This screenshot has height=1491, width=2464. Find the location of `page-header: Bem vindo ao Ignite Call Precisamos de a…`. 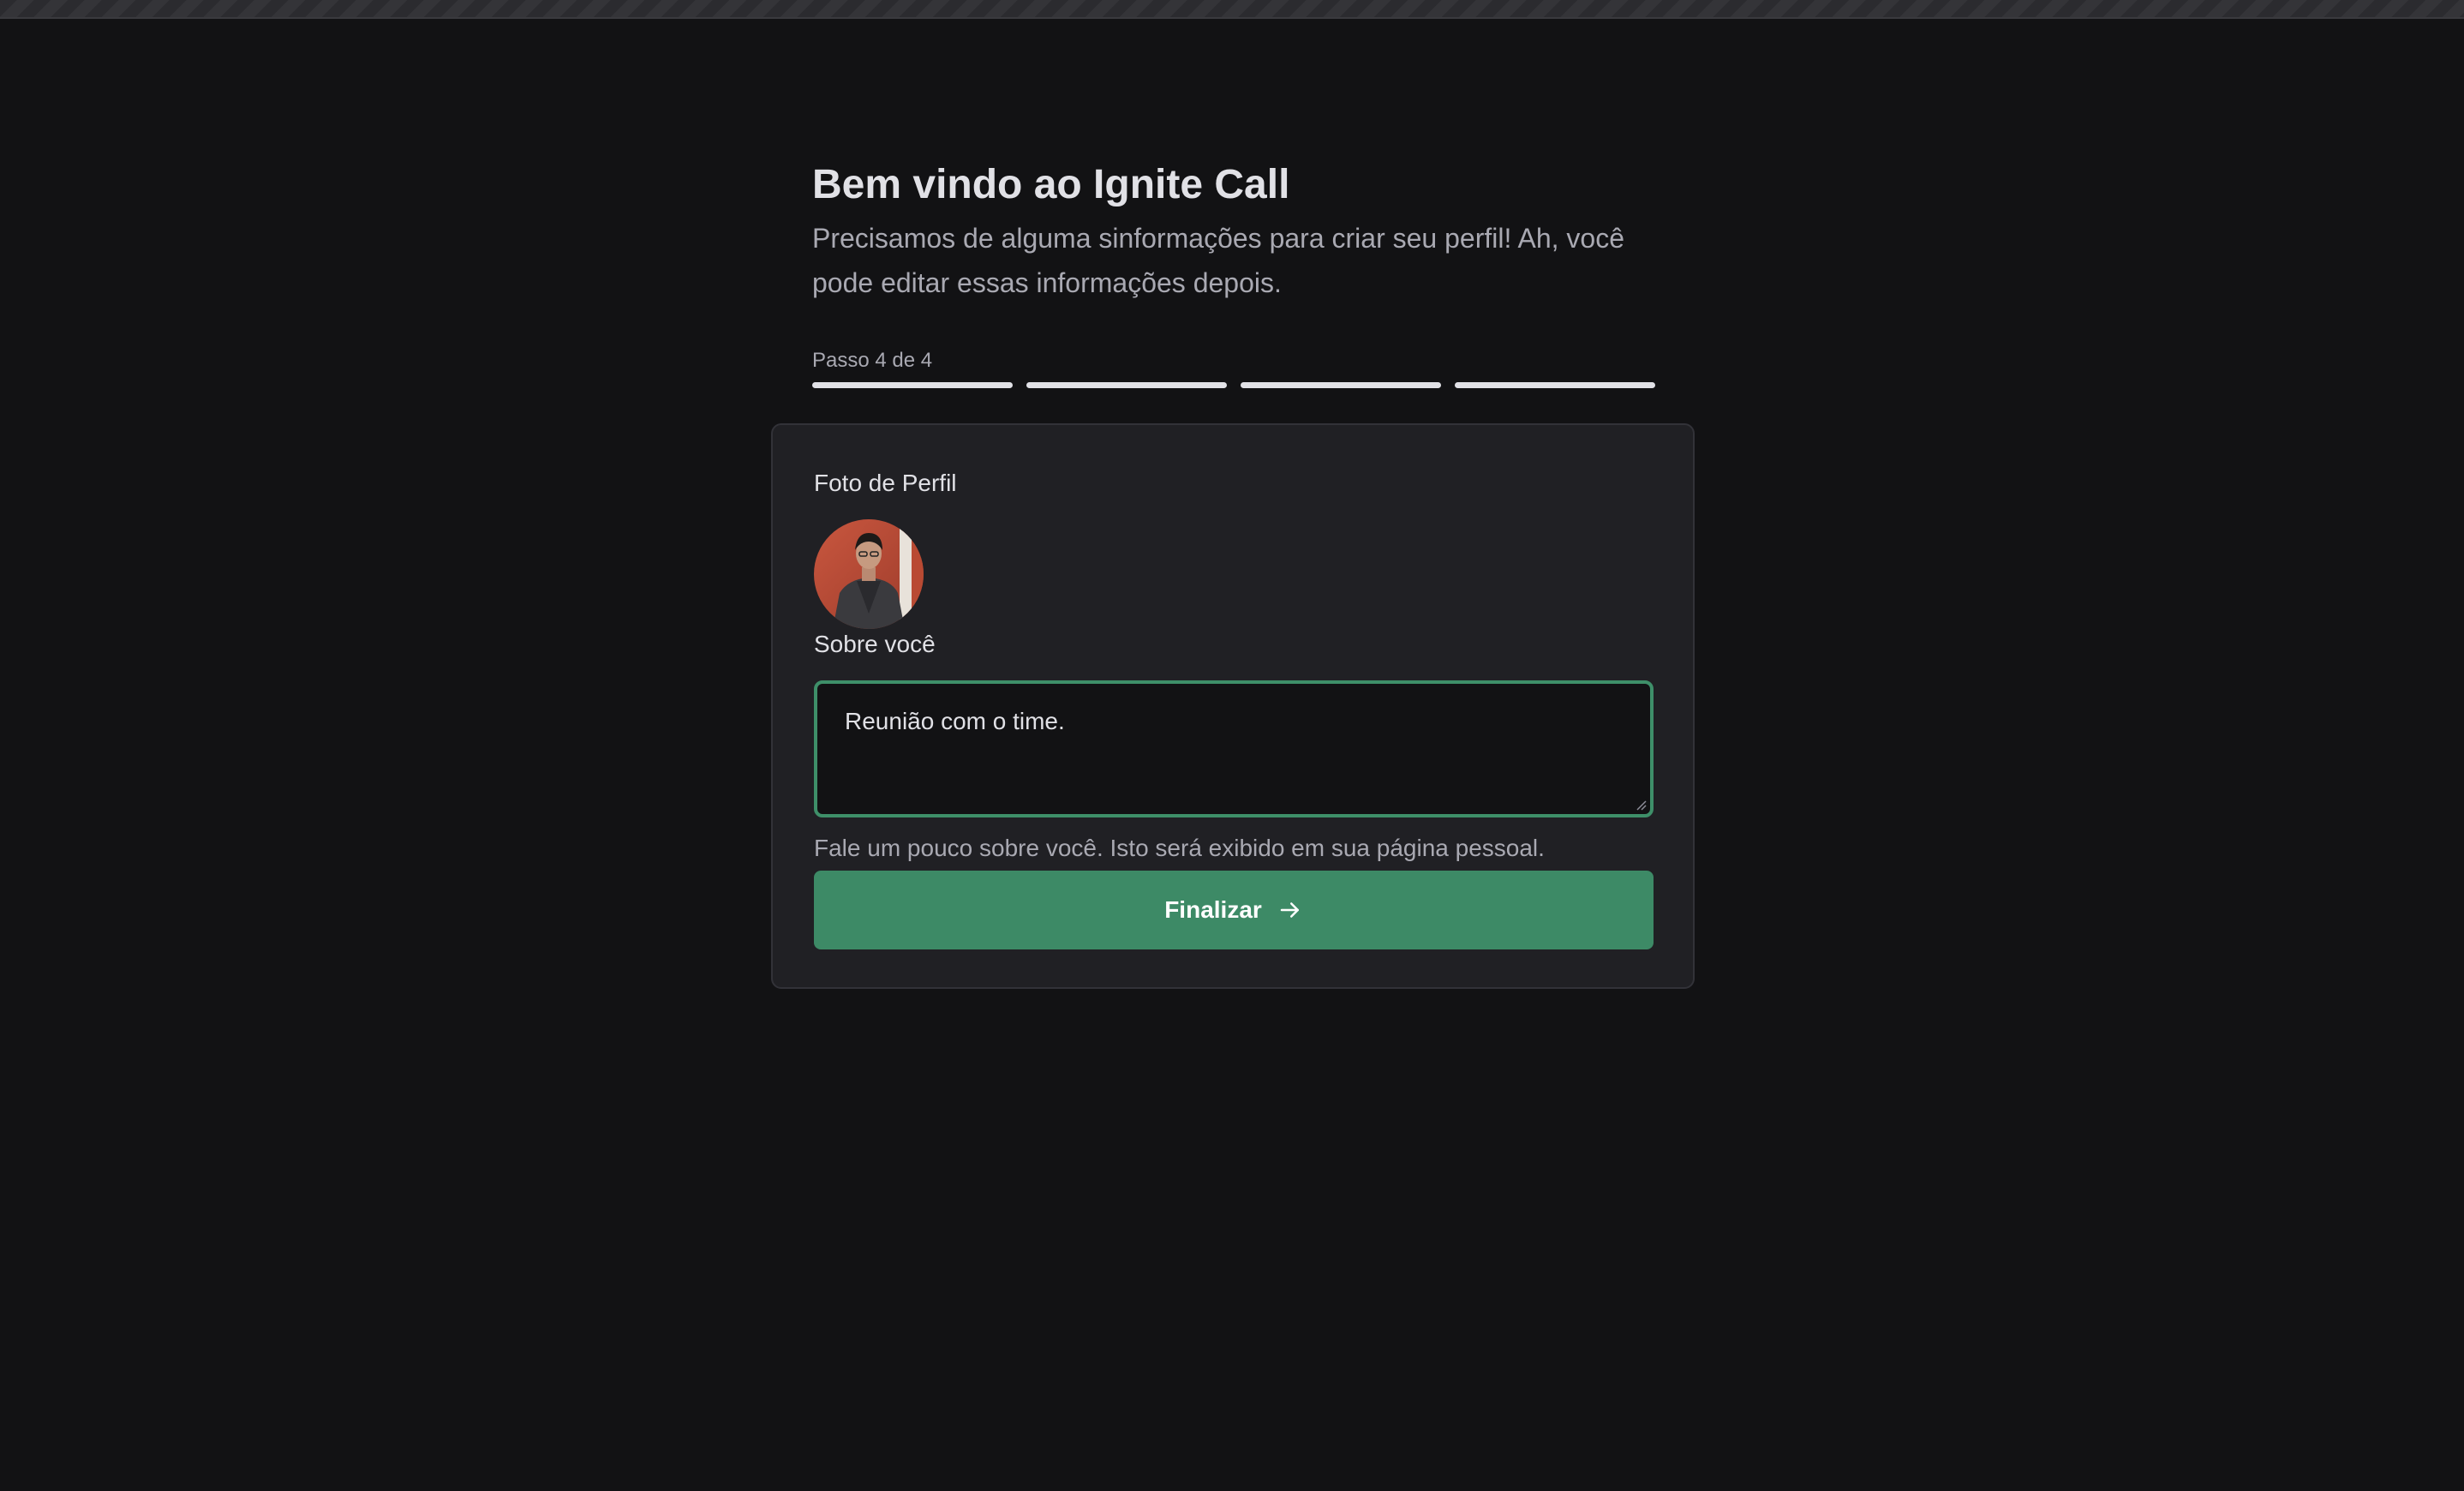

page-header: Bem vindo ao Ignite Call Precisamos de a… is located at coordinates (1233, 273).